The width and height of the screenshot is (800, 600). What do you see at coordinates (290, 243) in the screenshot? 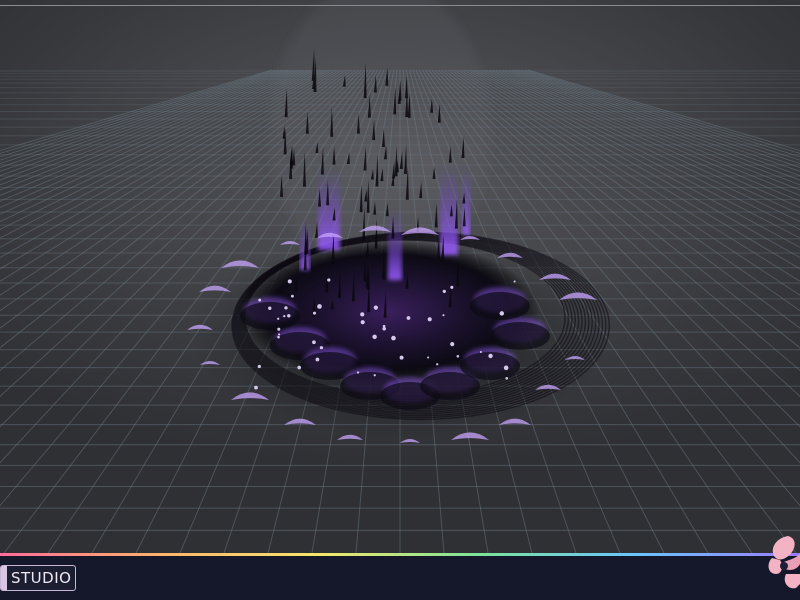
I see `purple-wisp` at bounding box center [290, 243].